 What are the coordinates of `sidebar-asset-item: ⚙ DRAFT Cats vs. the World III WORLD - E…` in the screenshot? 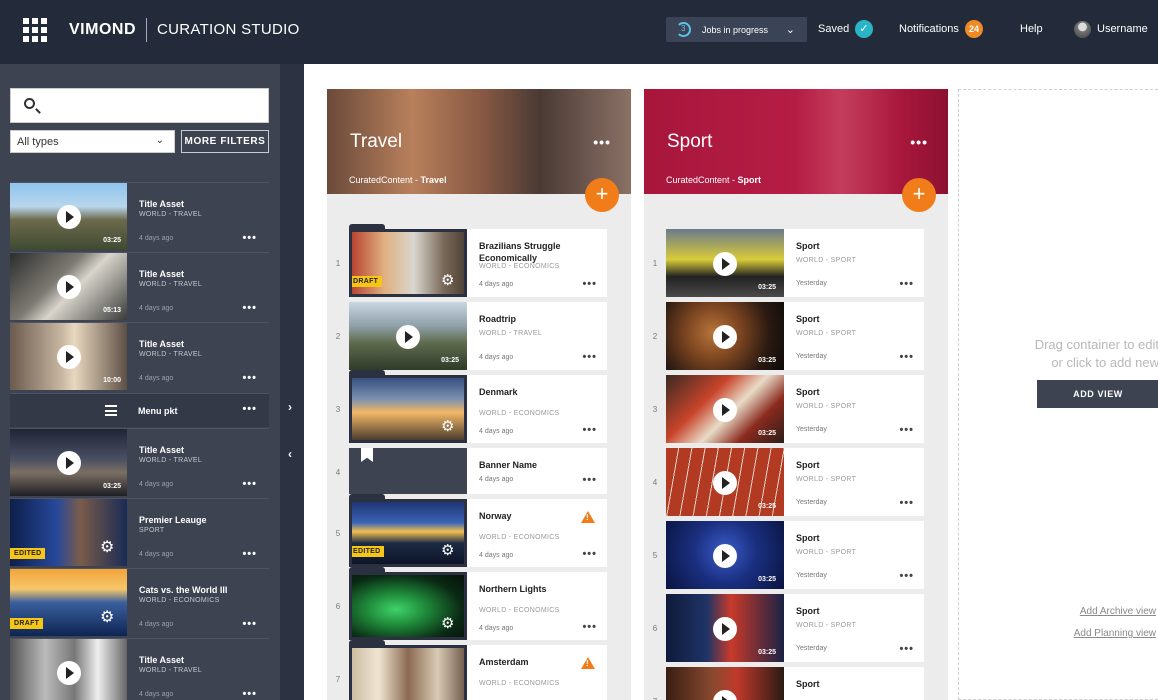 It's located at (139, 602).